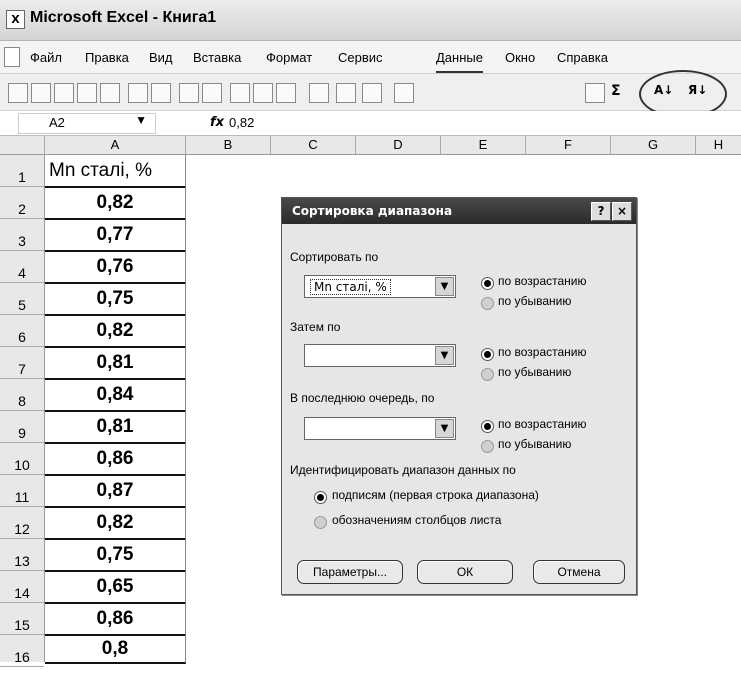  I want to click on row-header: 15, so click(22, 619).